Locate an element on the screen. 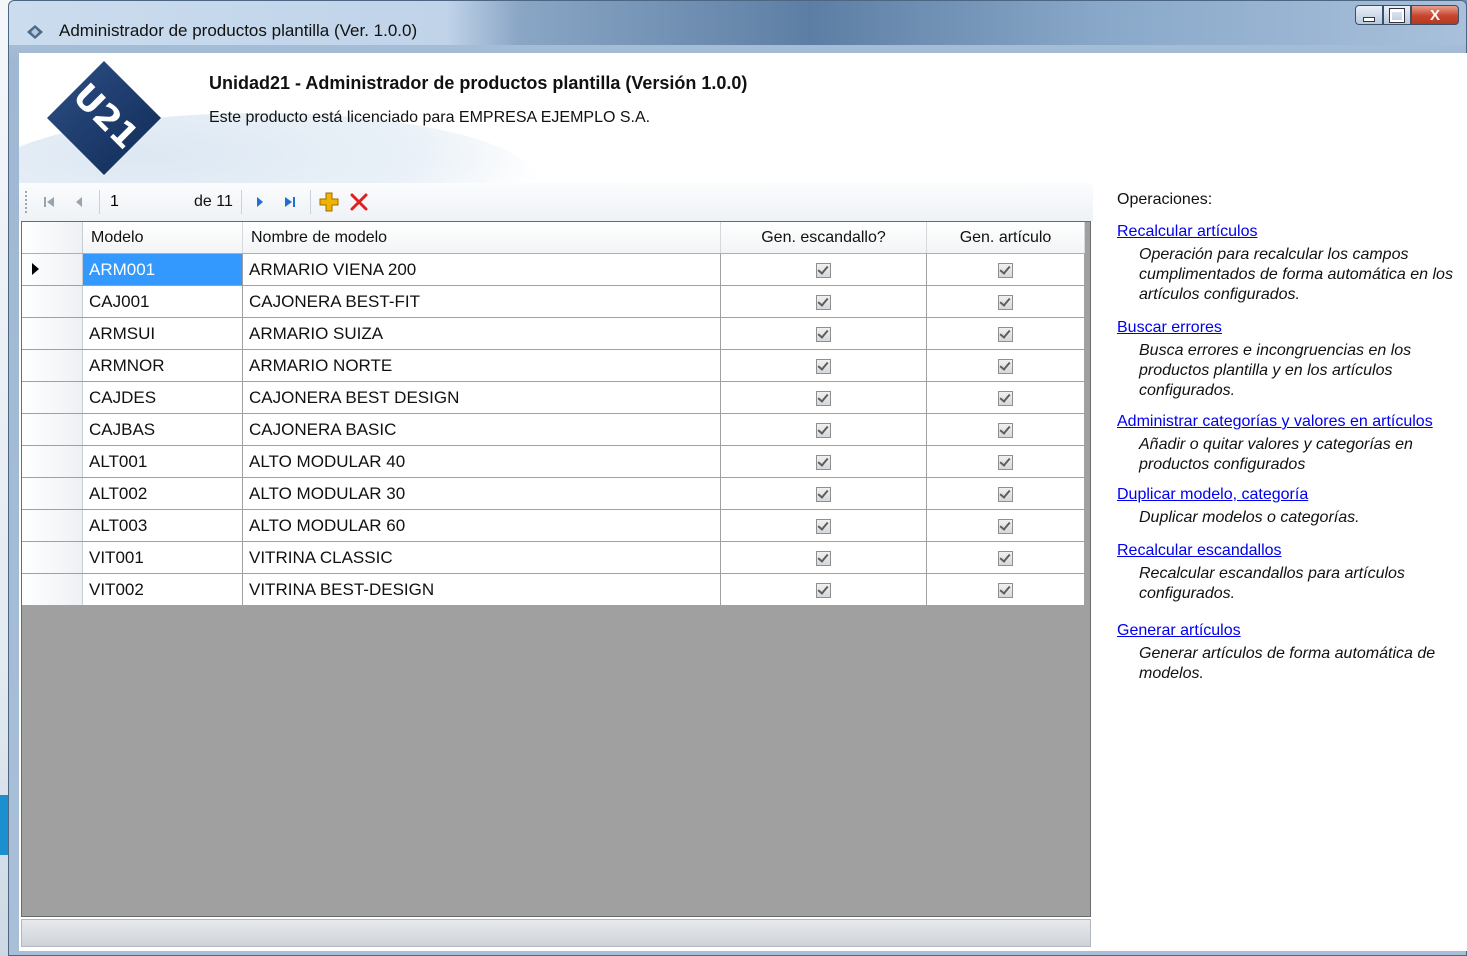 The height and width of the screenshot is (956, 1467). cell-nombre: ARMARIO NORTE is located at coordinates (481, 365).